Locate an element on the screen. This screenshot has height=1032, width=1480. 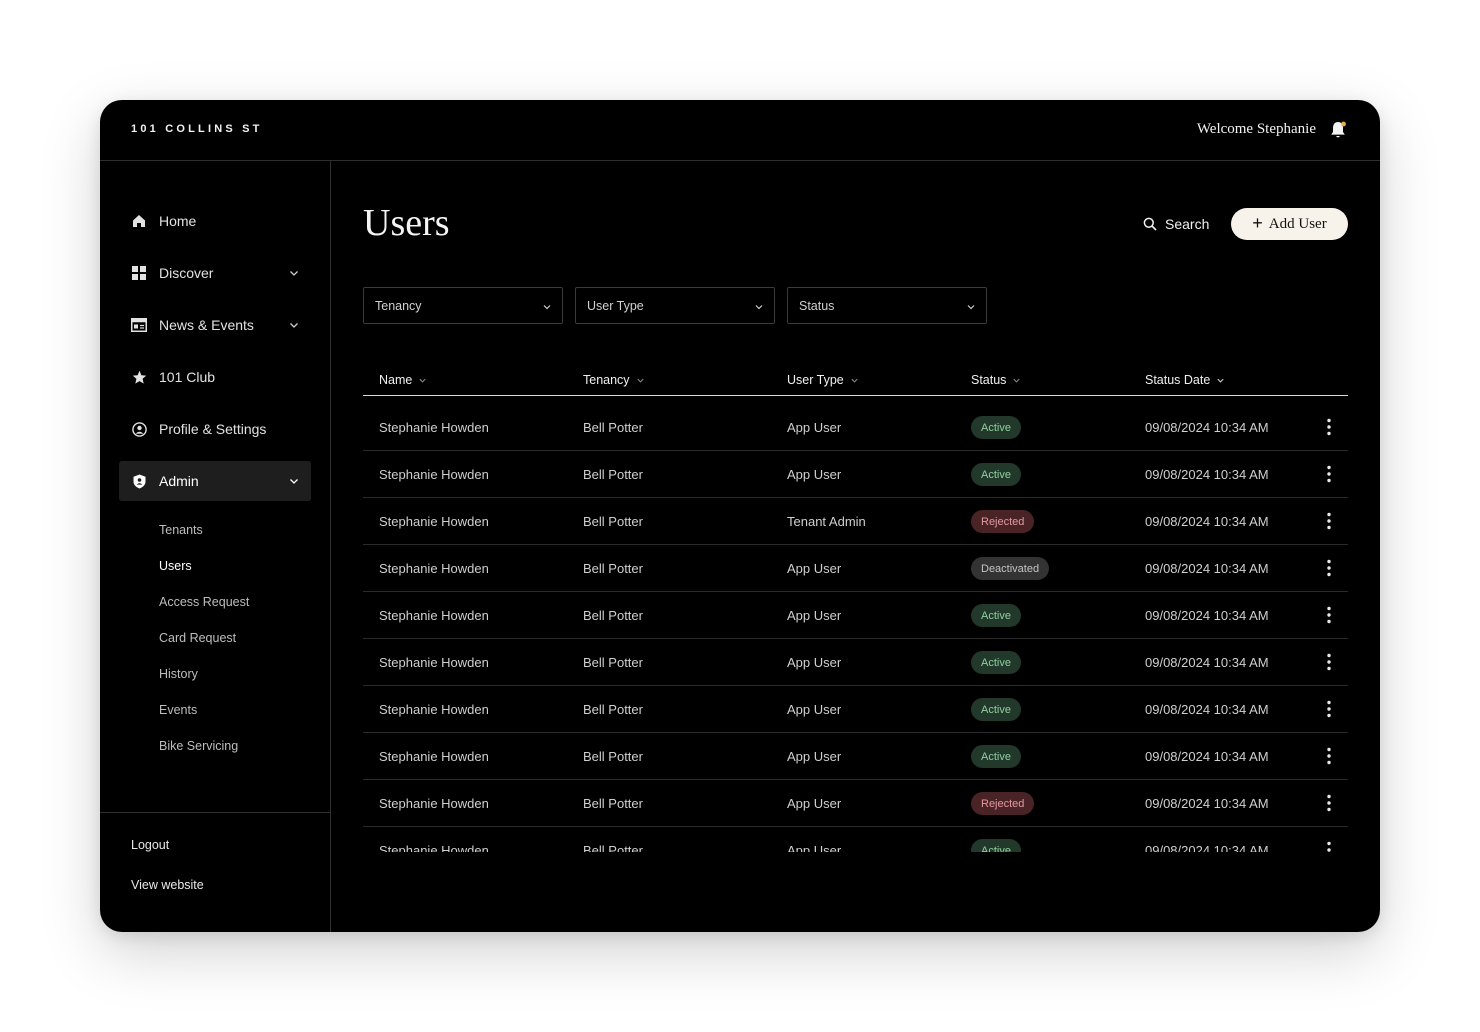
column-label: Status Date is located at coordinates (1178, 380).